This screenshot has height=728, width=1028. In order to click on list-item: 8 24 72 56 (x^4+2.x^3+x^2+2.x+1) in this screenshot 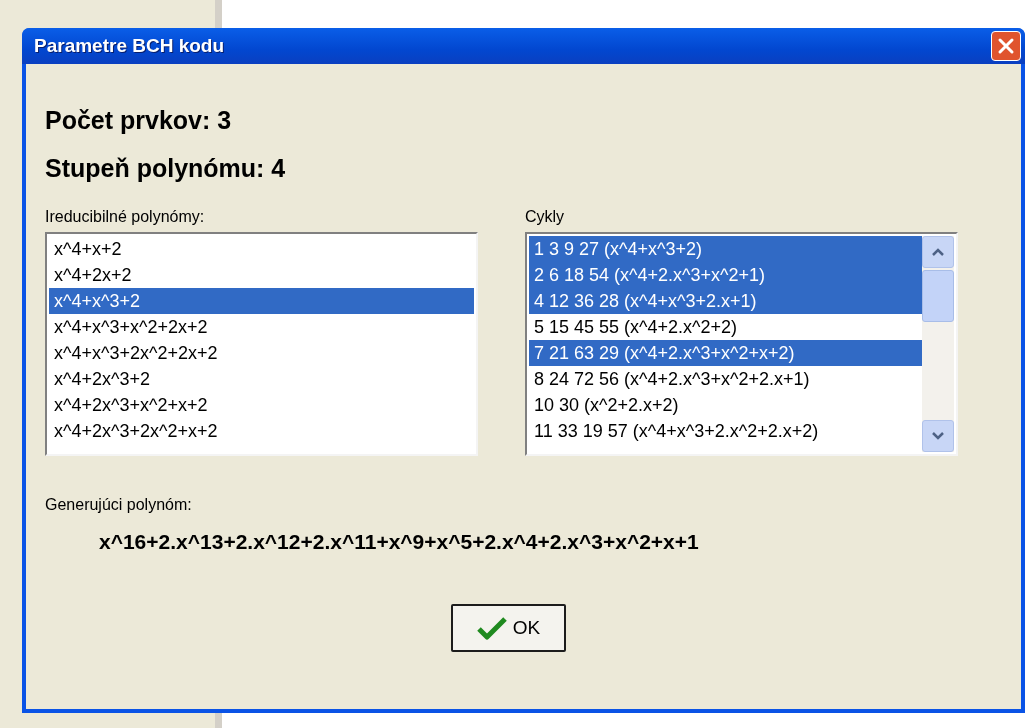, I will do `click(725, 379)`.